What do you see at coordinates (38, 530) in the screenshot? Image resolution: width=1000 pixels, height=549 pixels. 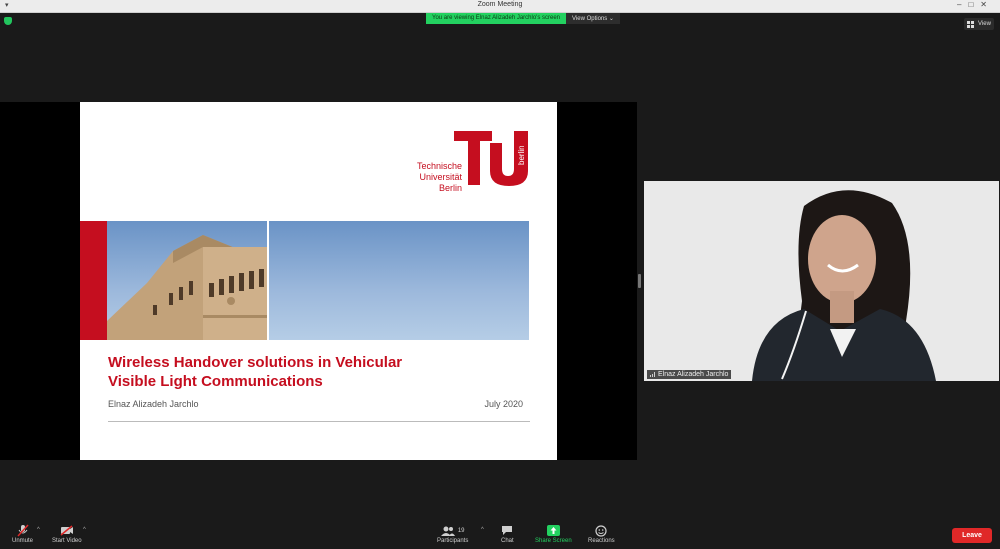 I see `audio-options-caret: ^` at bounding box center [38, 530].